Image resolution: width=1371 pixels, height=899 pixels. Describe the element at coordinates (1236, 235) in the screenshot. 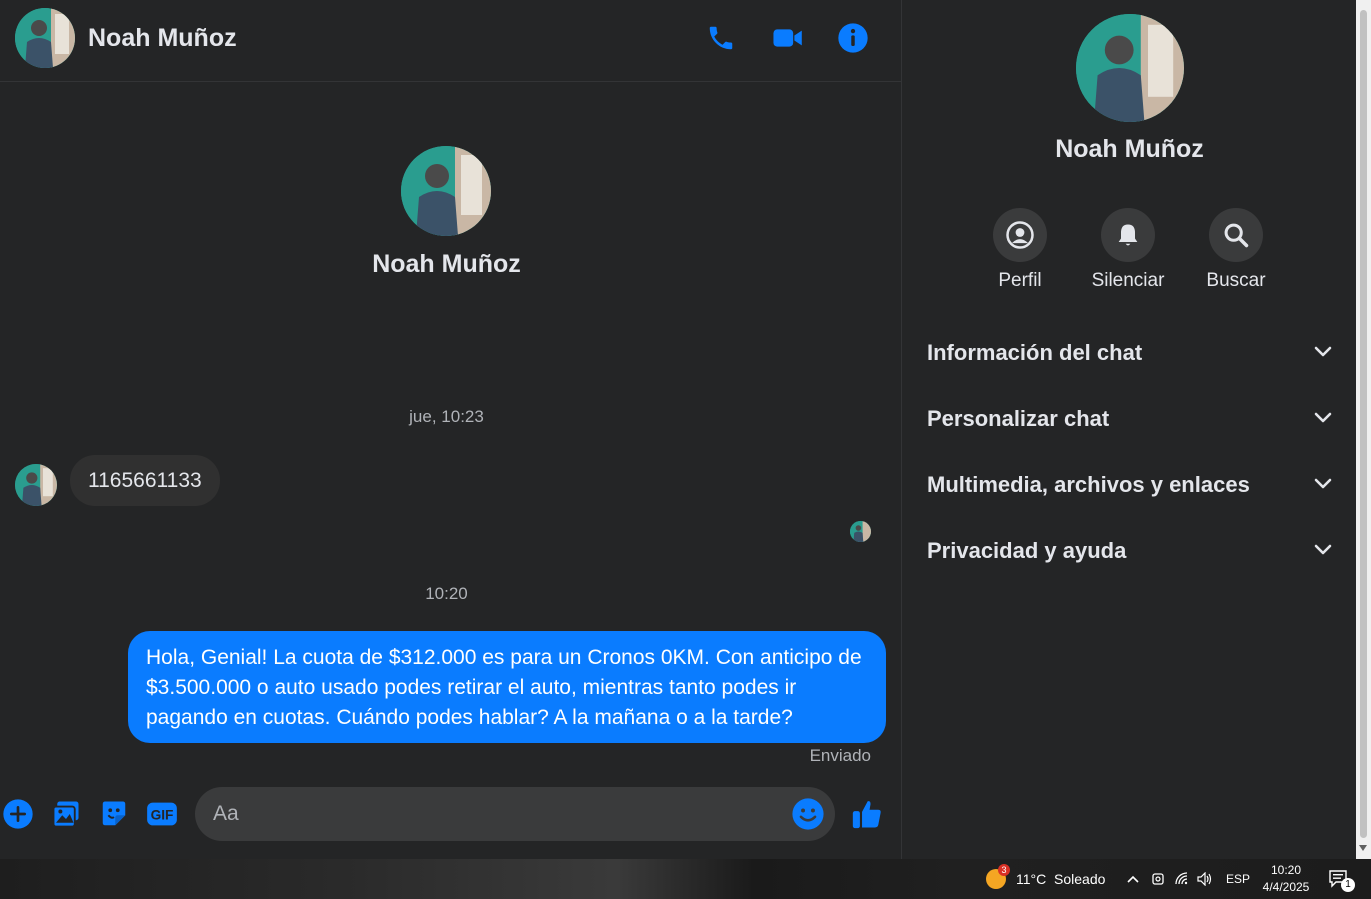

I see `search-icon` at that location.